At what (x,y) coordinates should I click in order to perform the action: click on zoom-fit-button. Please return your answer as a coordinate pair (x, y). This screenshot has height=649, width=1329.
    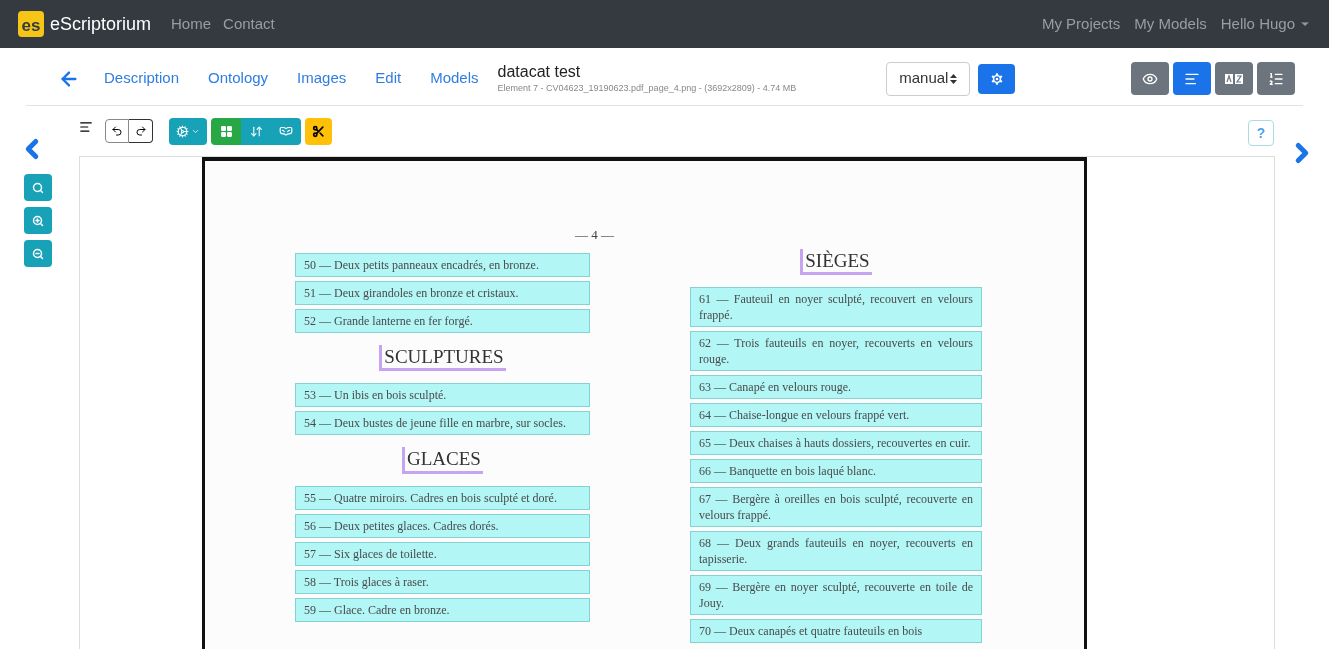
    Looking at the image, I should click on (37, 187).